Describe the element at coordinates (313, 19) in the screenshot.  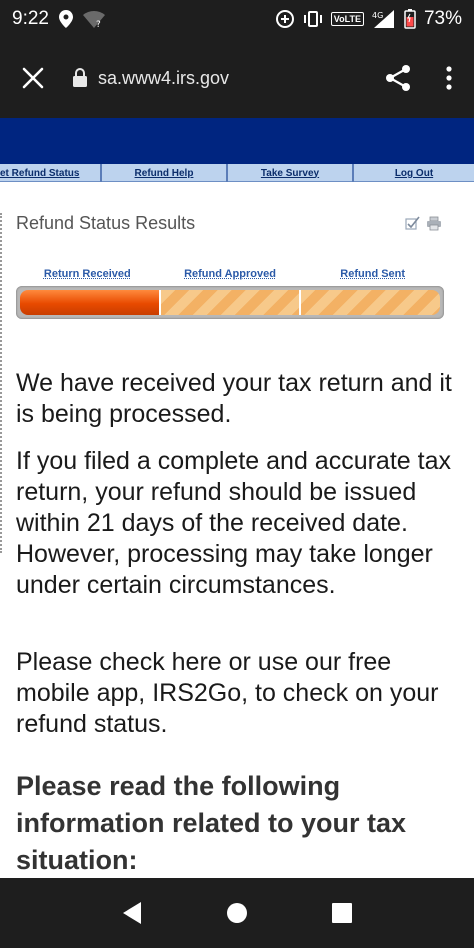
I see `vibrate-icon` at that location.